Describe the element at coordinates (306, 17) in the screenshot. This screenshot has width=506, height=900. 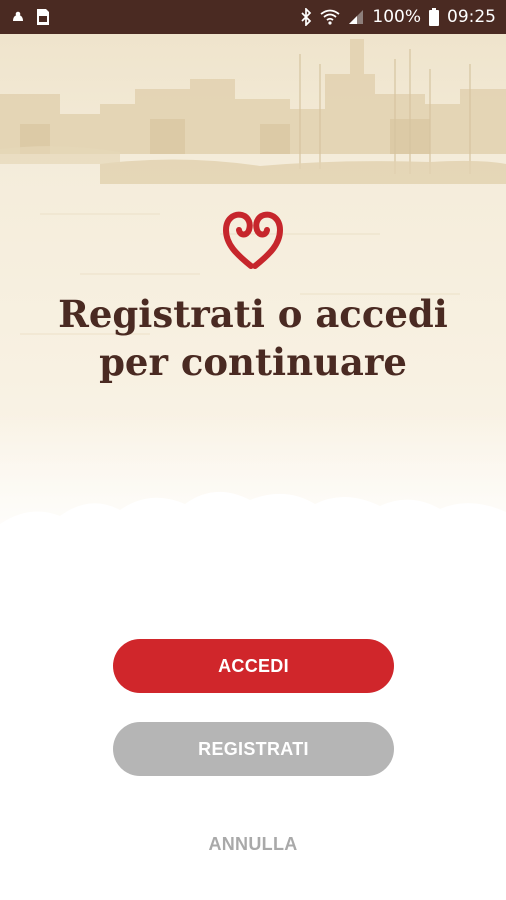
I see `bluetooth-icon` at that location.